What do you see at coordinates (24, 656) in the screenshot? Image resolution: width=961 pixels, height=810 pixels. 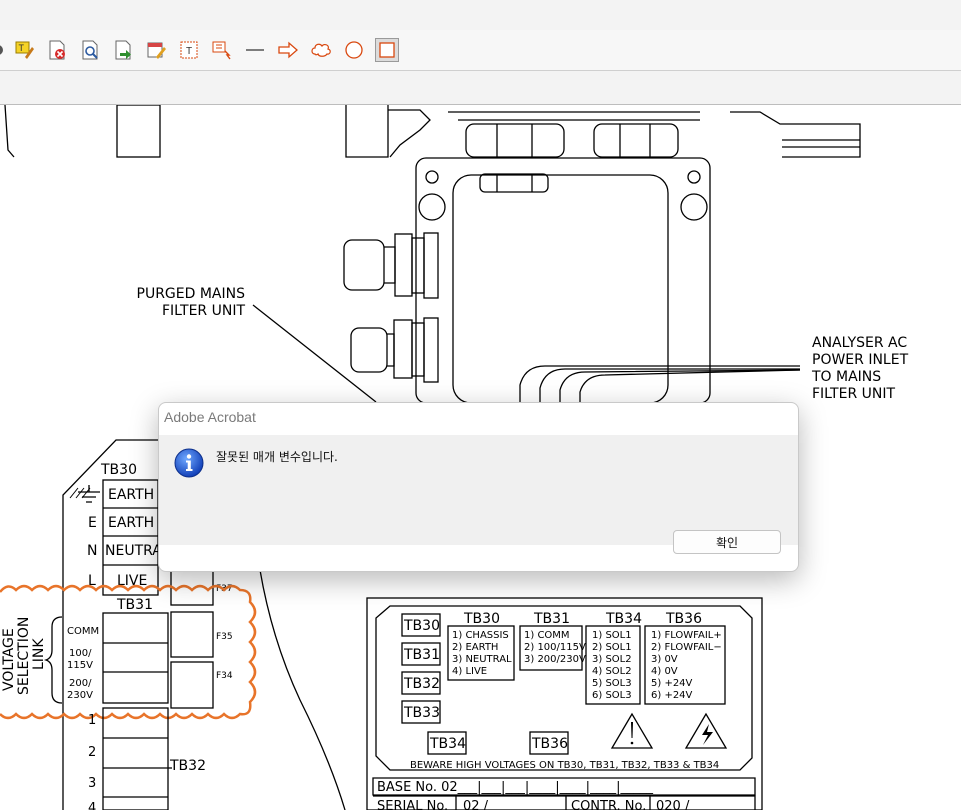 I see `voltage-link-line2: SELECTION` at bounding box center [24, 656].